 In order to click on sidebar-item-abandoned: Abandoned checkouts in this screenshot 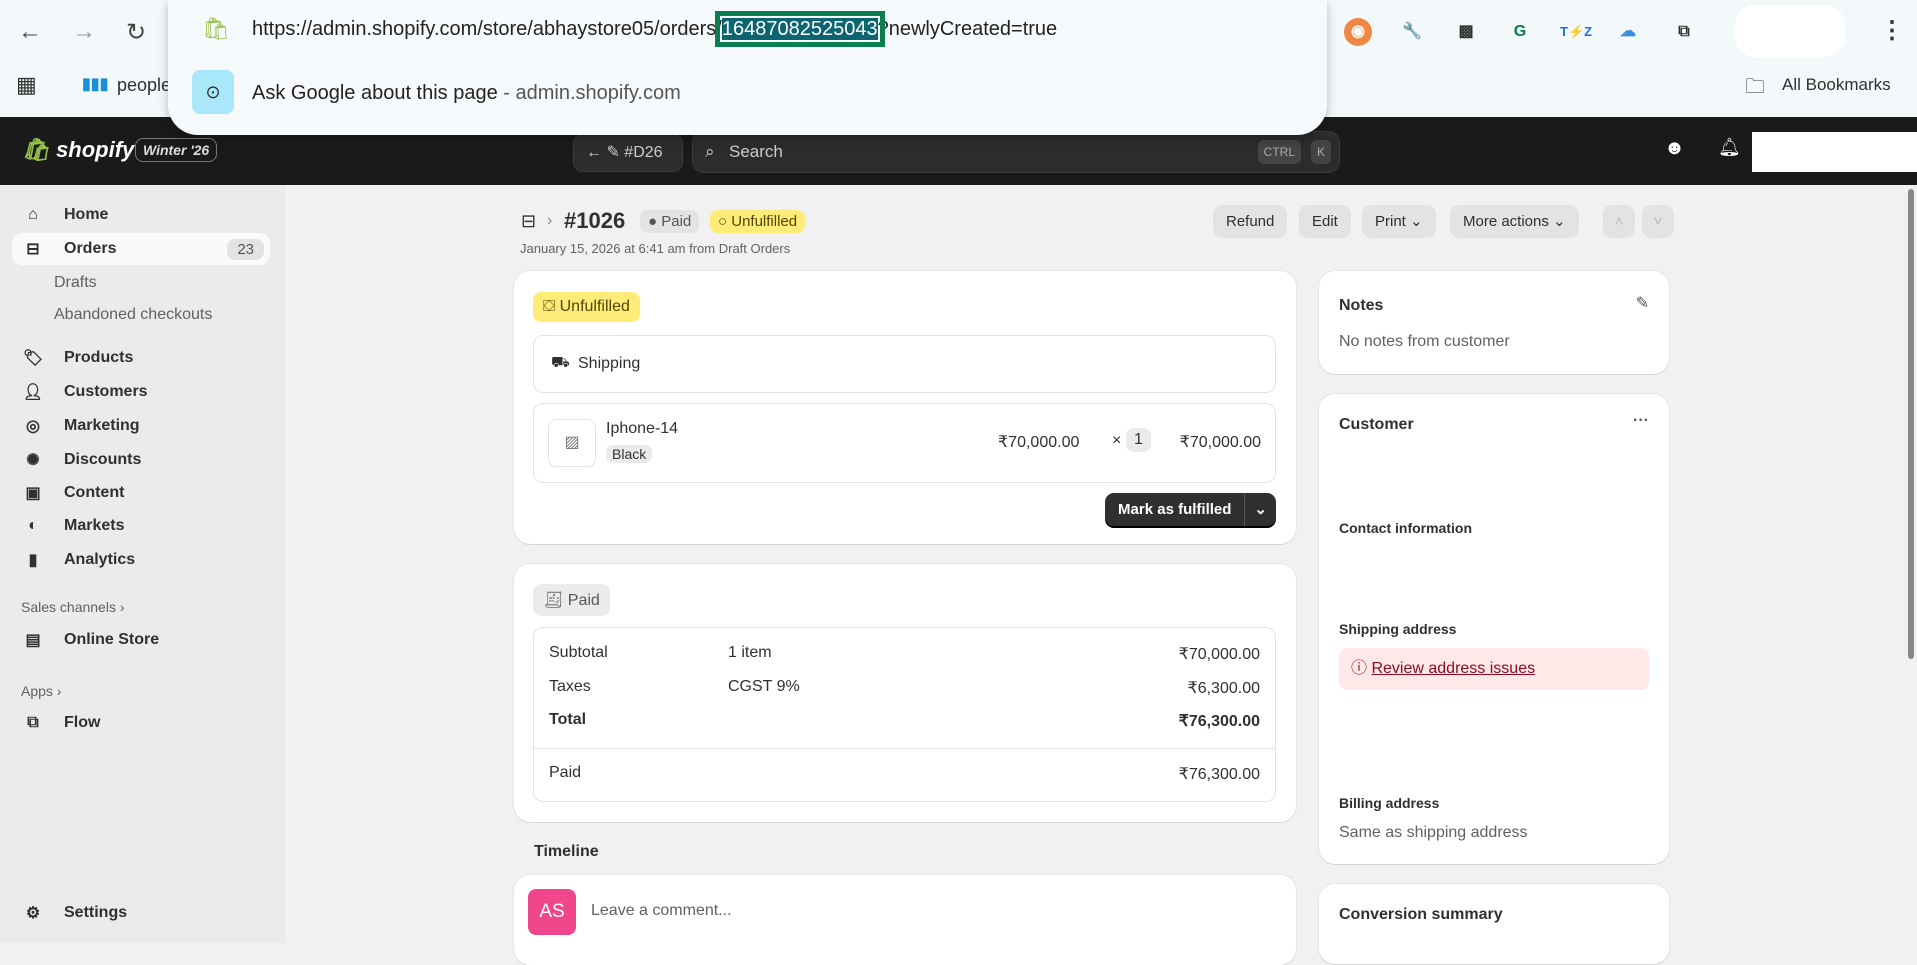, I will do `click(141, 315)`.